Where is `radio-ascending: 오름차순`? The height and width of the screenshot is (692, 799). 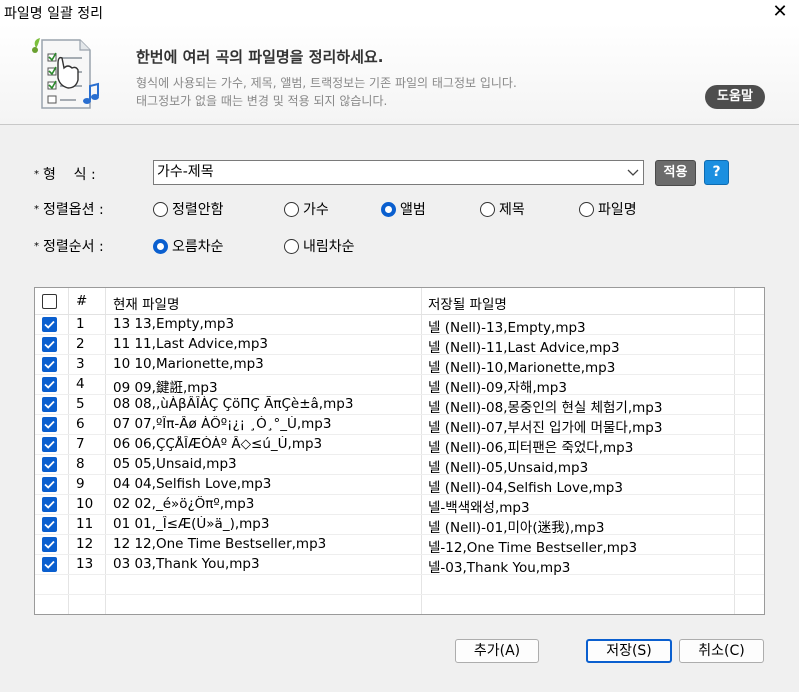 radio-ascending: 오름차순 is located at coordinates (188, 246).